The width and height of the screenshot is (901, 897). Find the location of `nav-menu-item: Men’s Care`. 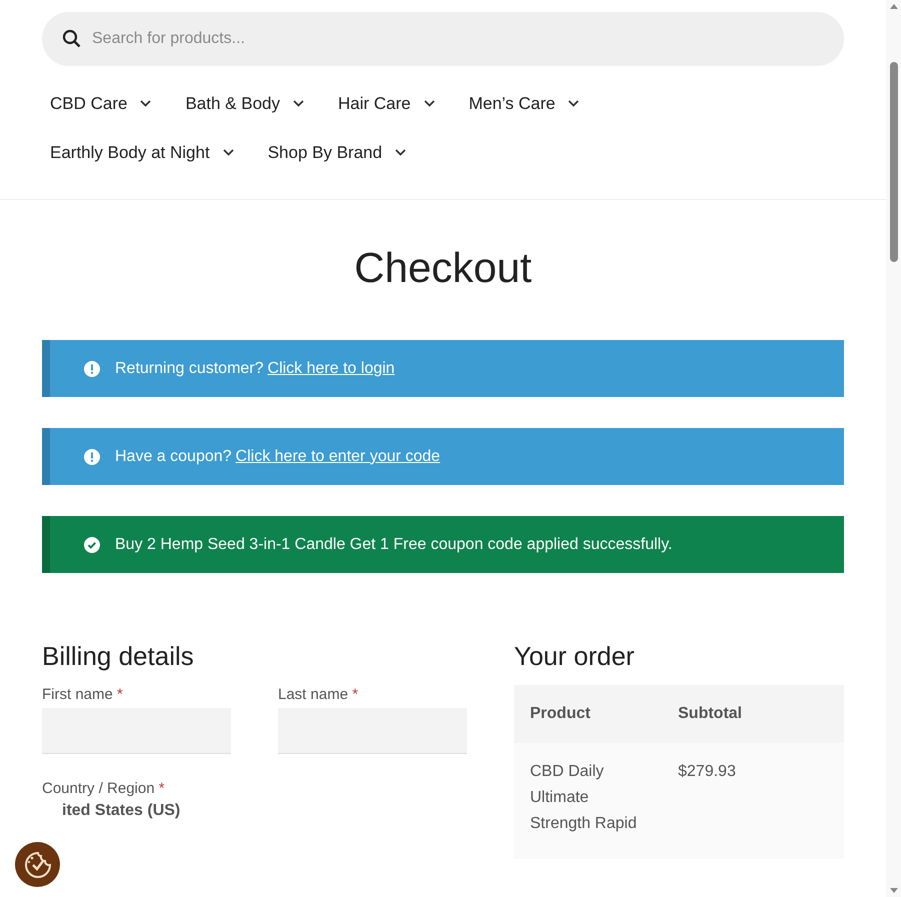

nav-menu-item: Men’s Care is located at coordinates (524, 103).